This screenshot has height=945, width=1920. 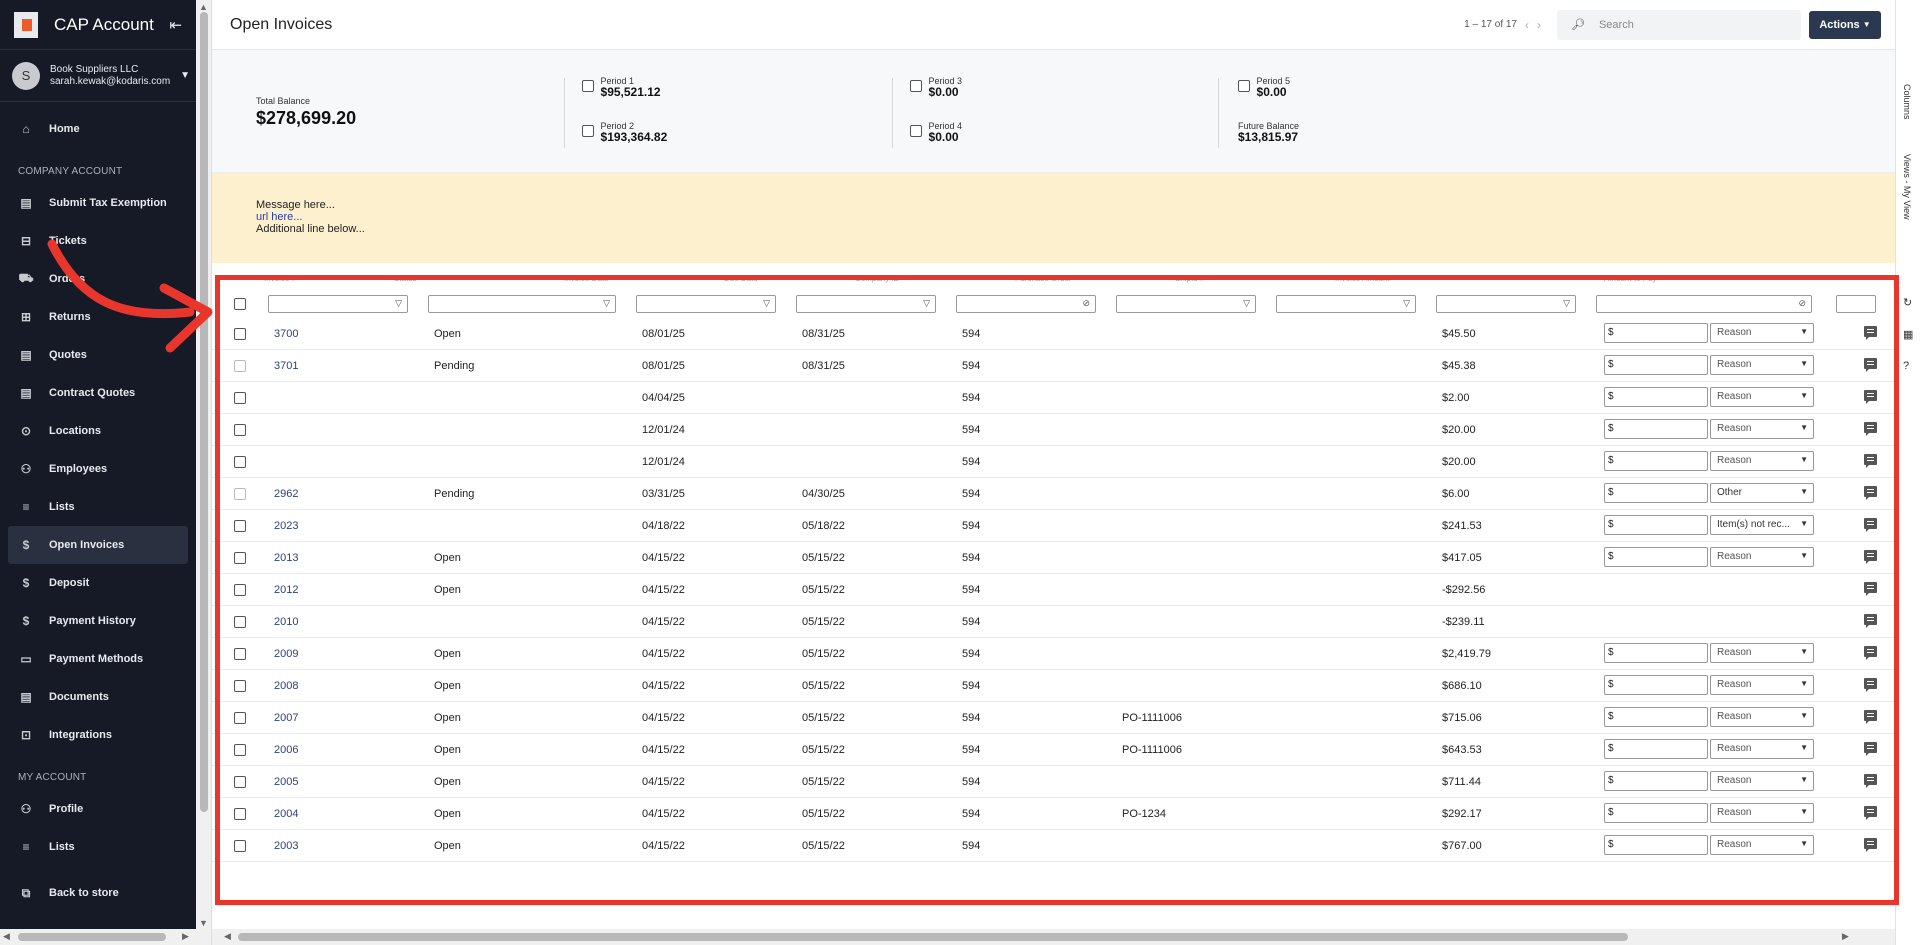 I want to click on nav-back-to-store: ⧉ Back to store, so click(x=98, y=893).